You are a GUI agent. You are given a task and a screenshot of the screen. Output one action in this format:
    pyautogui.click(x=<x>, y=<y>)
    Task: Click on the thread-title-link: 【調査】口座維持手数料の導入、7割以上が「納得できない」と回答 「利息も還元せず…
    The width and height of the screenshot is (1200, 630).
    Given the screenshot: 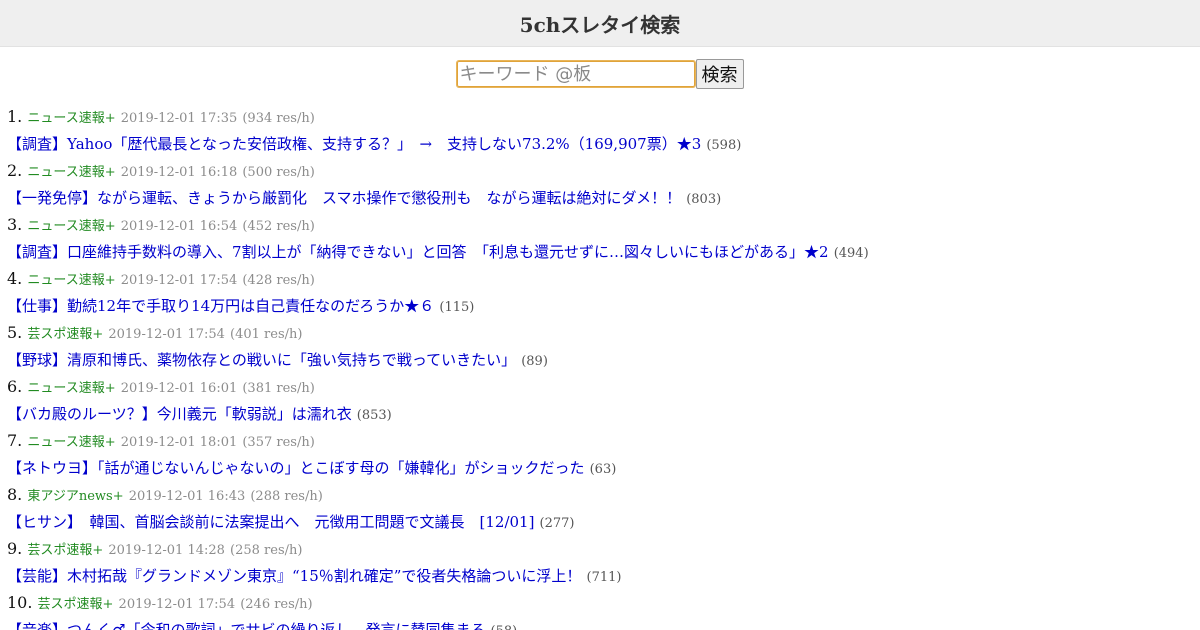 What is the action you would take?
    pyautogui.click(x=418, y=252)
    